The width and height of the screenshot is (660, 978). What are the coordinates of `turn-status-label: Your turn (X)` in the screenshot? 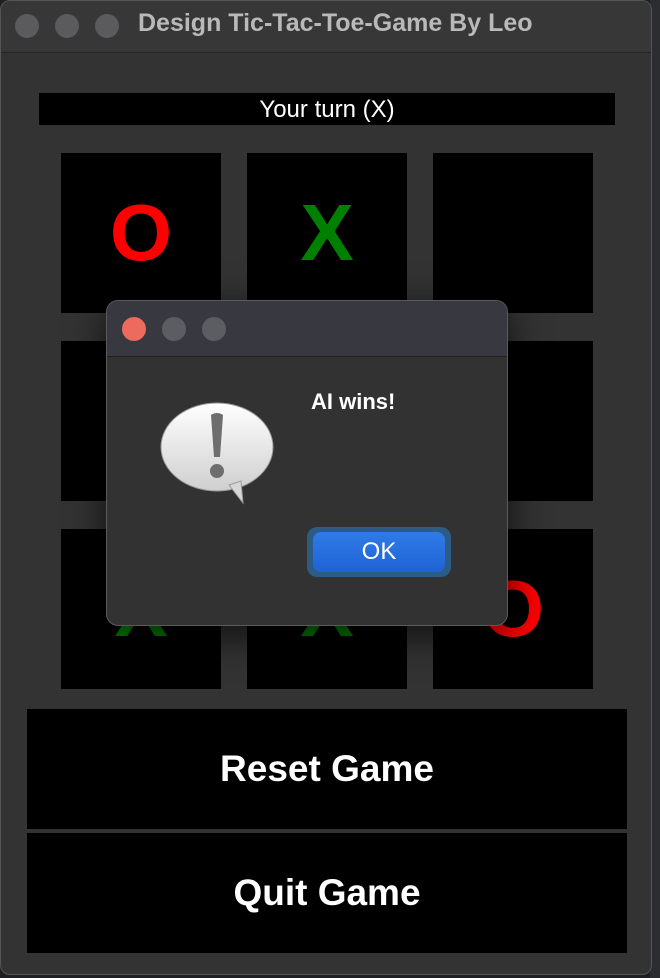 It's located at (327, 109).